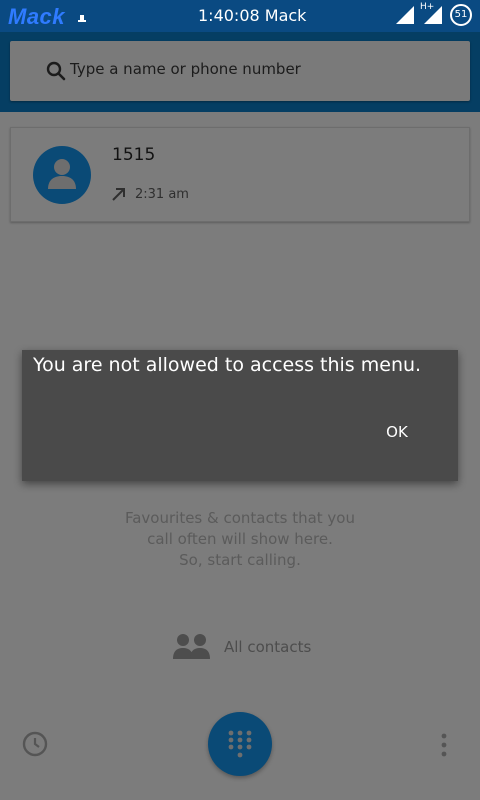 The height and width of the screenshot is (800, 480). Describe the element at coordinates (185, 69) in the screenshot. I see `search-placeholder: Type a name or phone number` at that location.